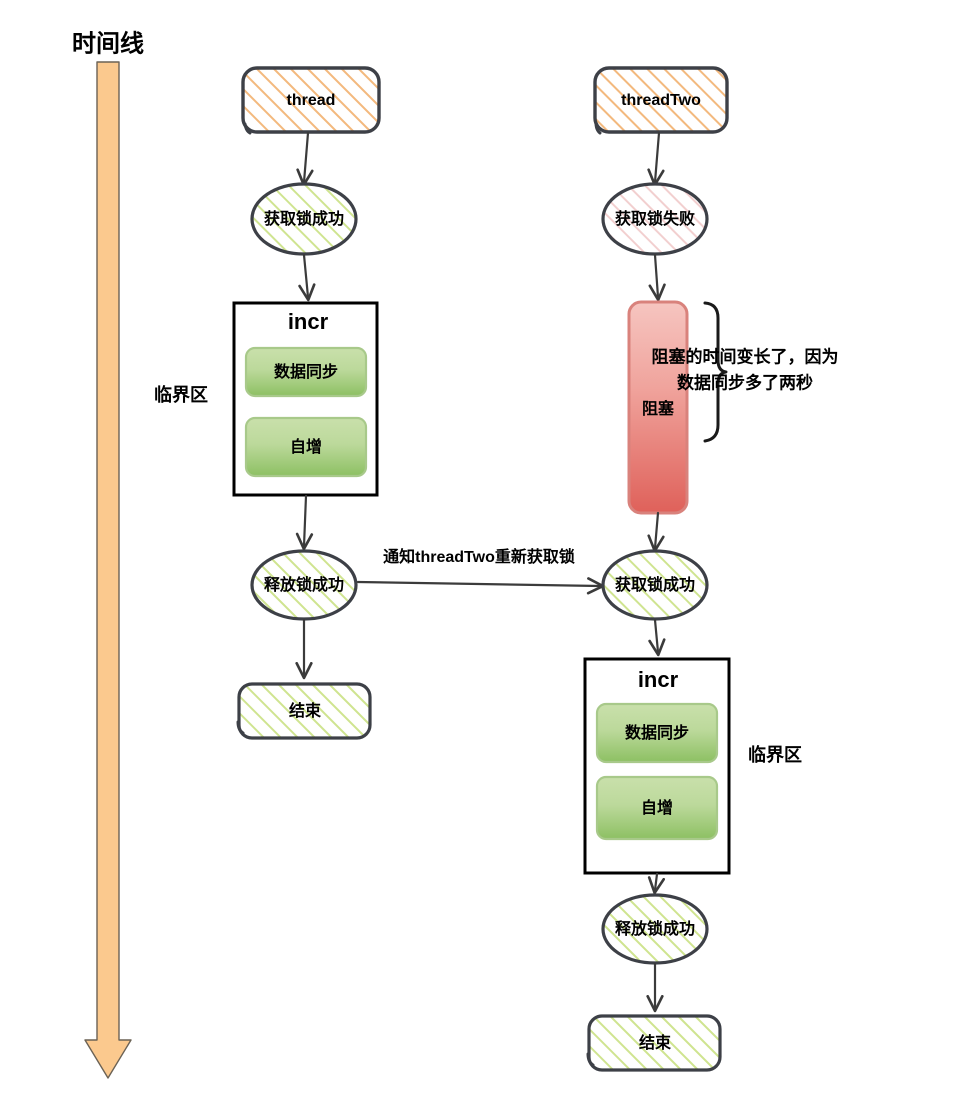 The height and width of the screenshot is (1108, 970). I want to click on brace-annotation-line2: 数据同步多了两秒, so click(745, 382).